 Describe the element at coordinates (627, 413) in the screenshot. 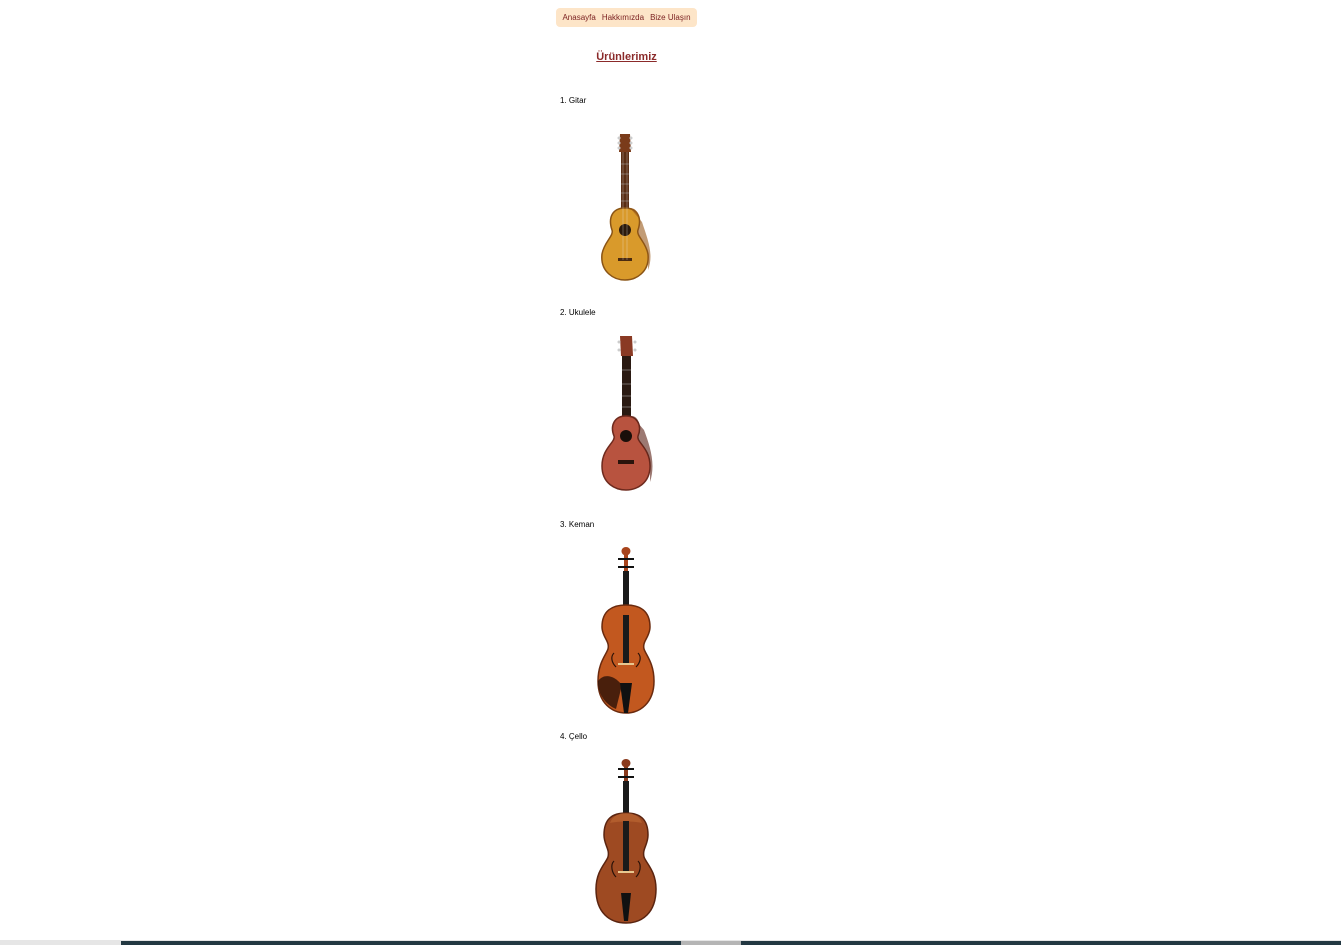

I see `ukulele-image` at that location.